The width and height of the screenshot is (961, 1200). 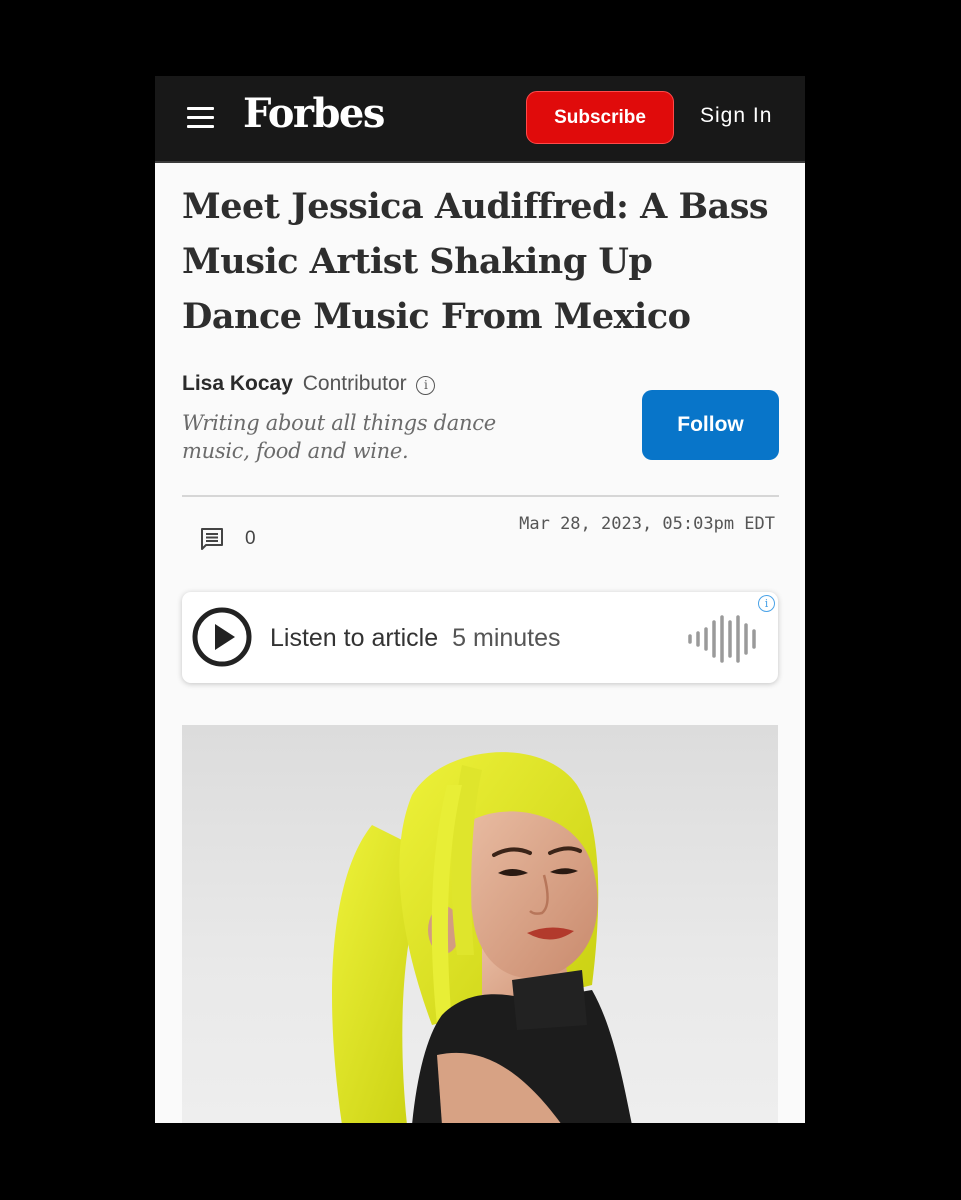 I want to click on publish-date: Mar 28, 2023, 05:03pm EDT, so click(x=647, y=524).